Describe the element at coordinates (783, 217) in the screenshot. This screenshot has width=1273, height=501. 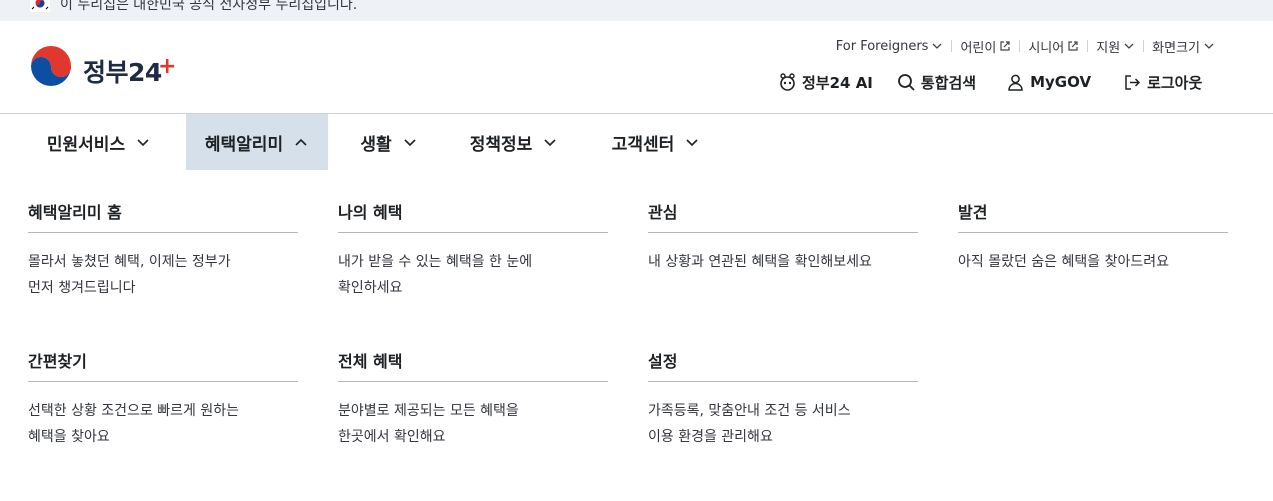
I see `submenu-title: 관심` at that location.